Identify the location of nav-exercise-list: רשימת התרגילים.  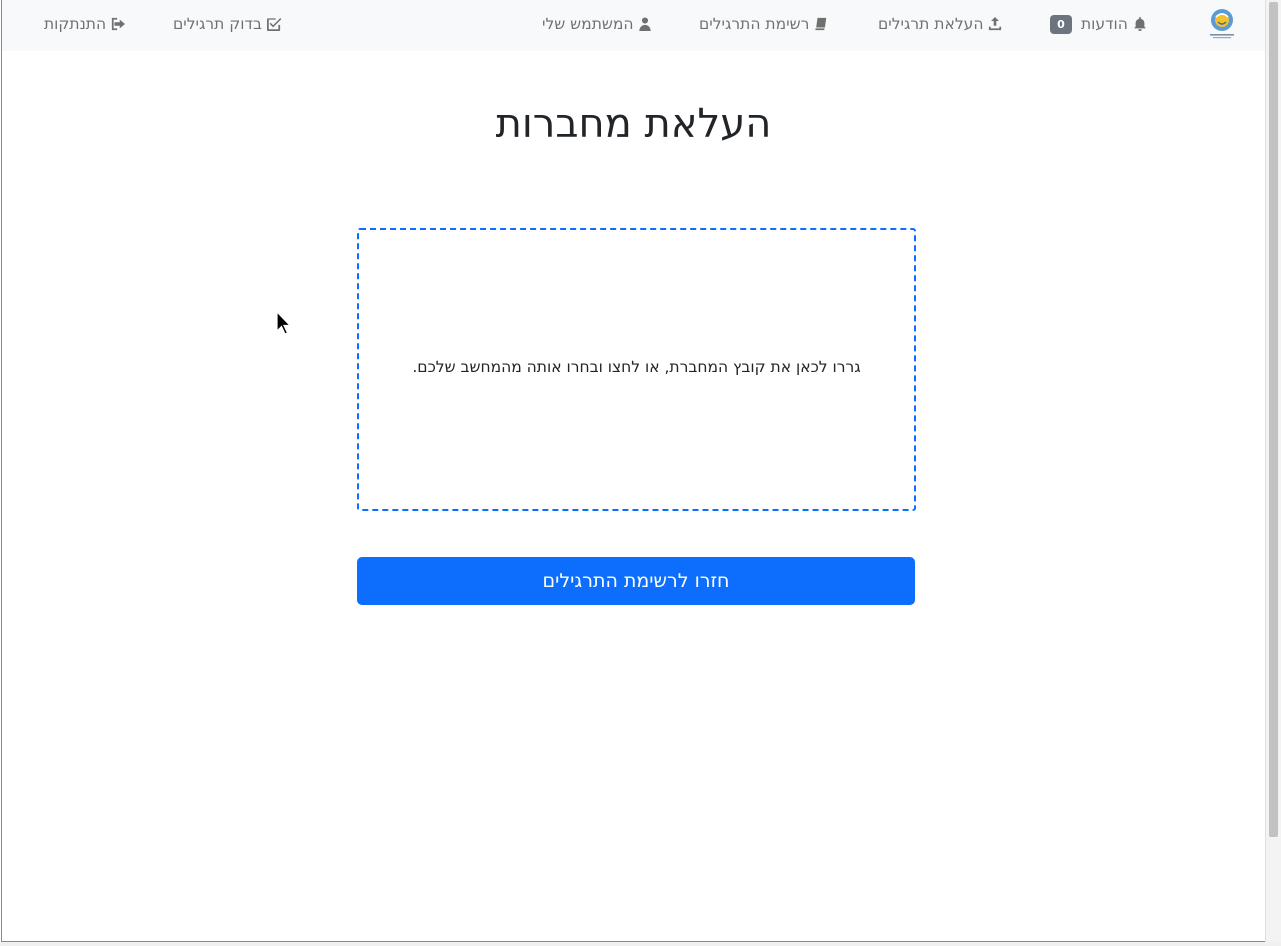
(763, 24).